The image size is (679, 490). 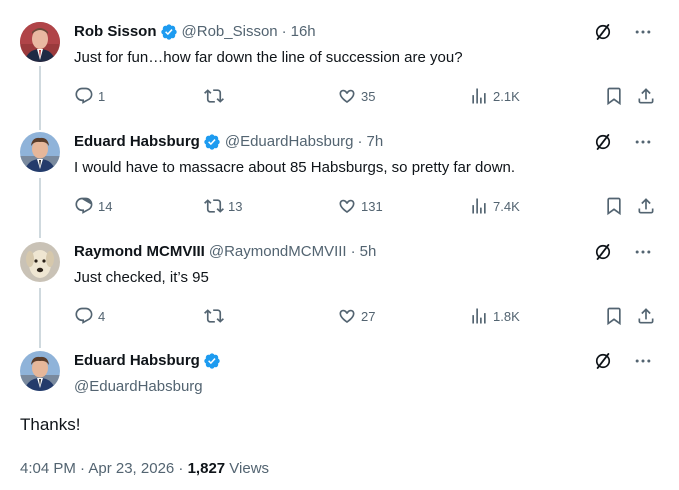 I want to click on action-bar: 4 27 1.8K, so click(x=367, y=316).